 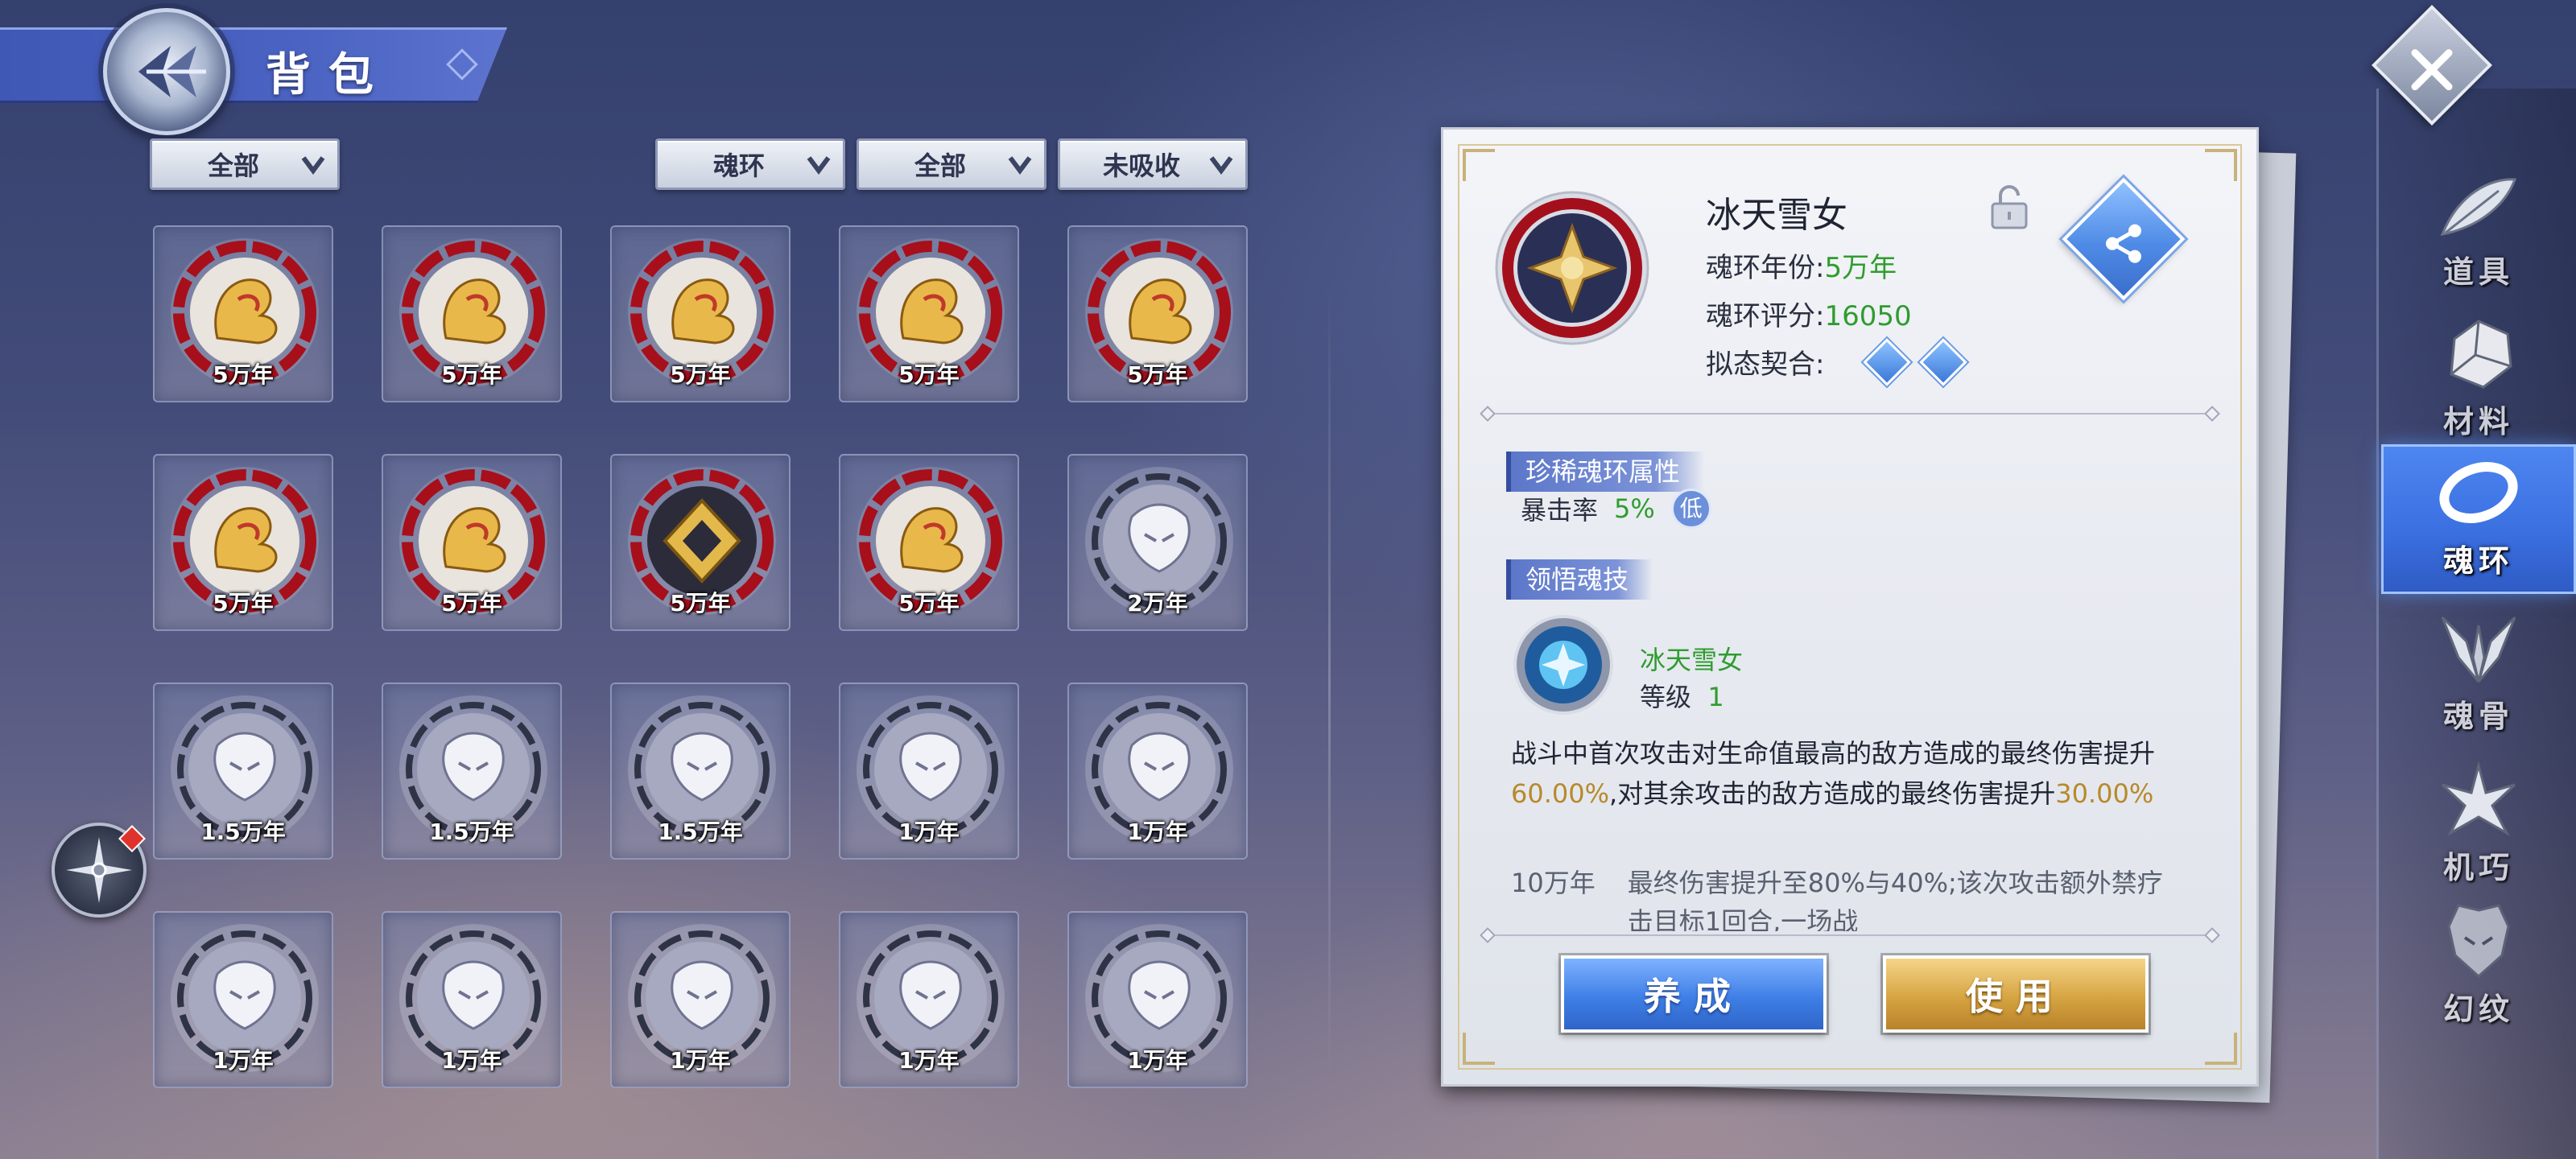 What do you see at coordinates (2481, 354) in the screenshot?
I see `ore-icon` at bounding box center [2481, 354].